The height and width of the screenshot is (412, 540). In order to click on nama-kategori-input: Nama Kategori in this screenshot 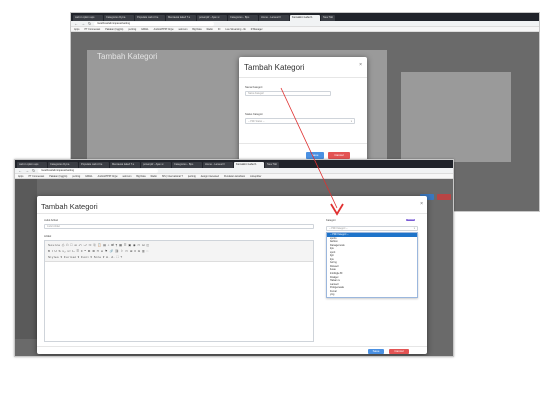, I will do `click(288, 93)`.